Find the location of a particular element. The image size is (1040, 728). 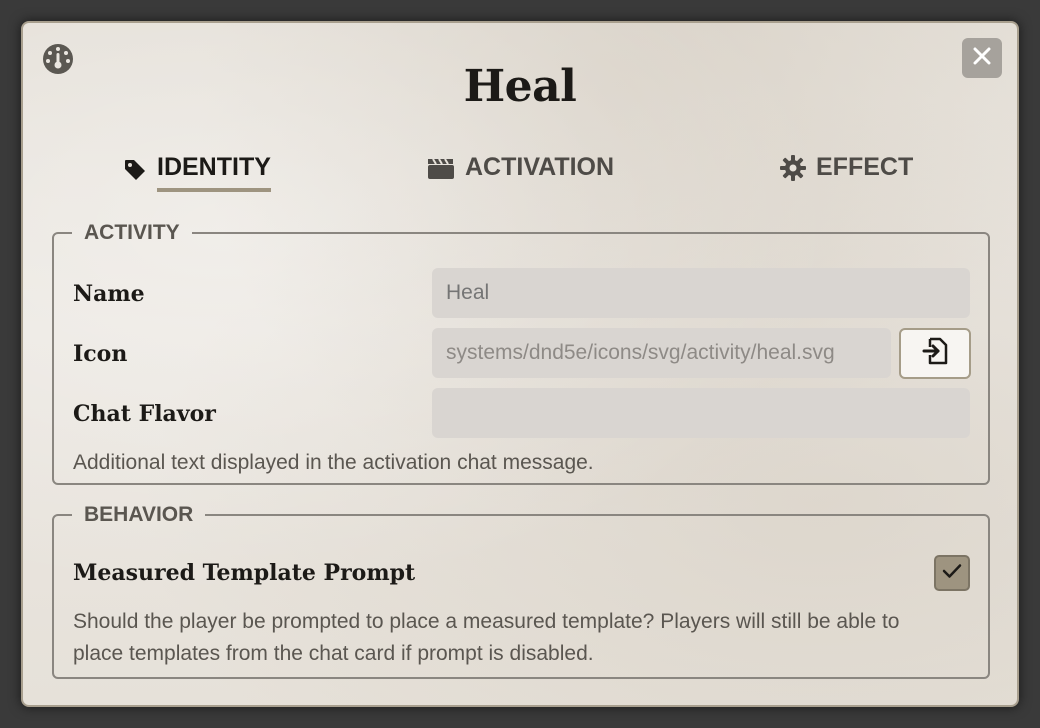

template-prompt-checkbox is located at coordinates (952, 573).